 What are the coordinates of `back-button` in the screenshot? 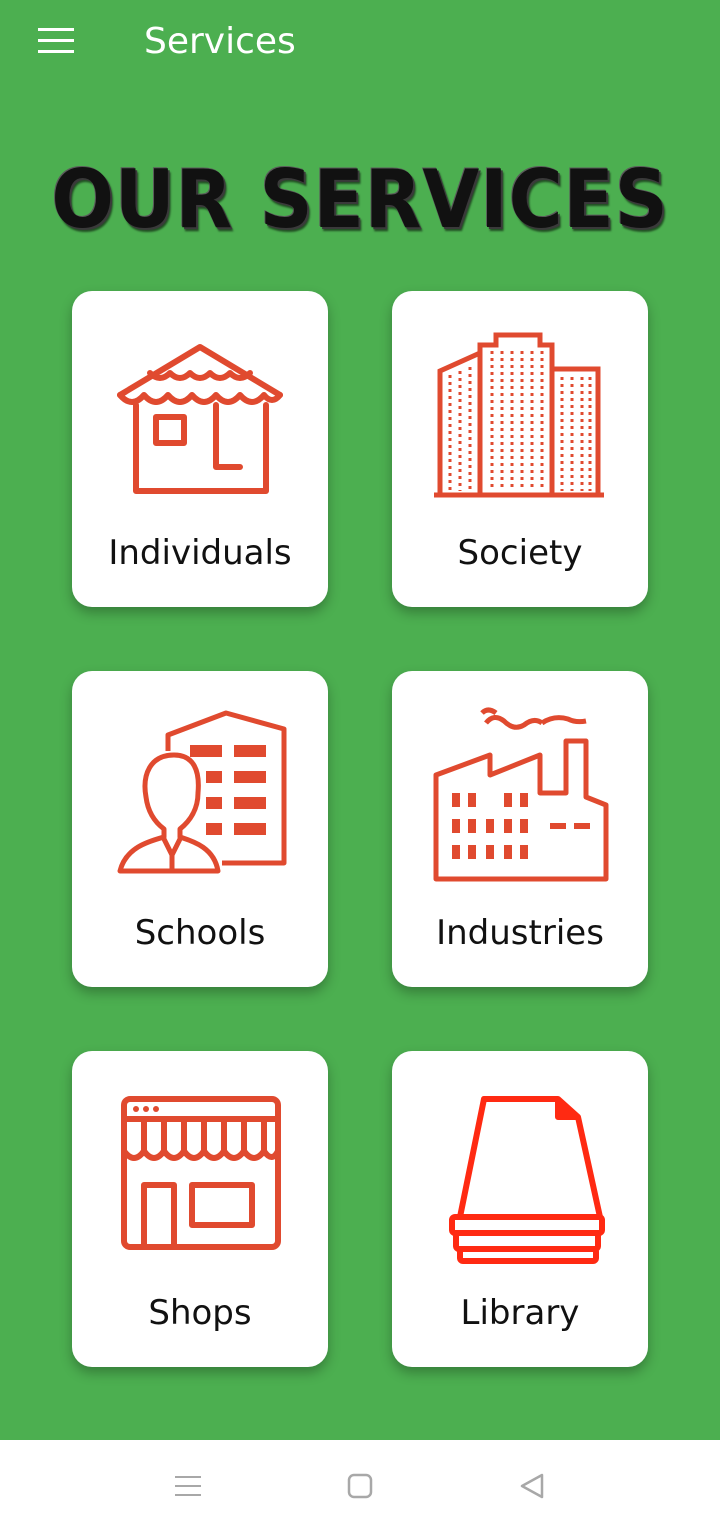 It's located at (532, 1486).